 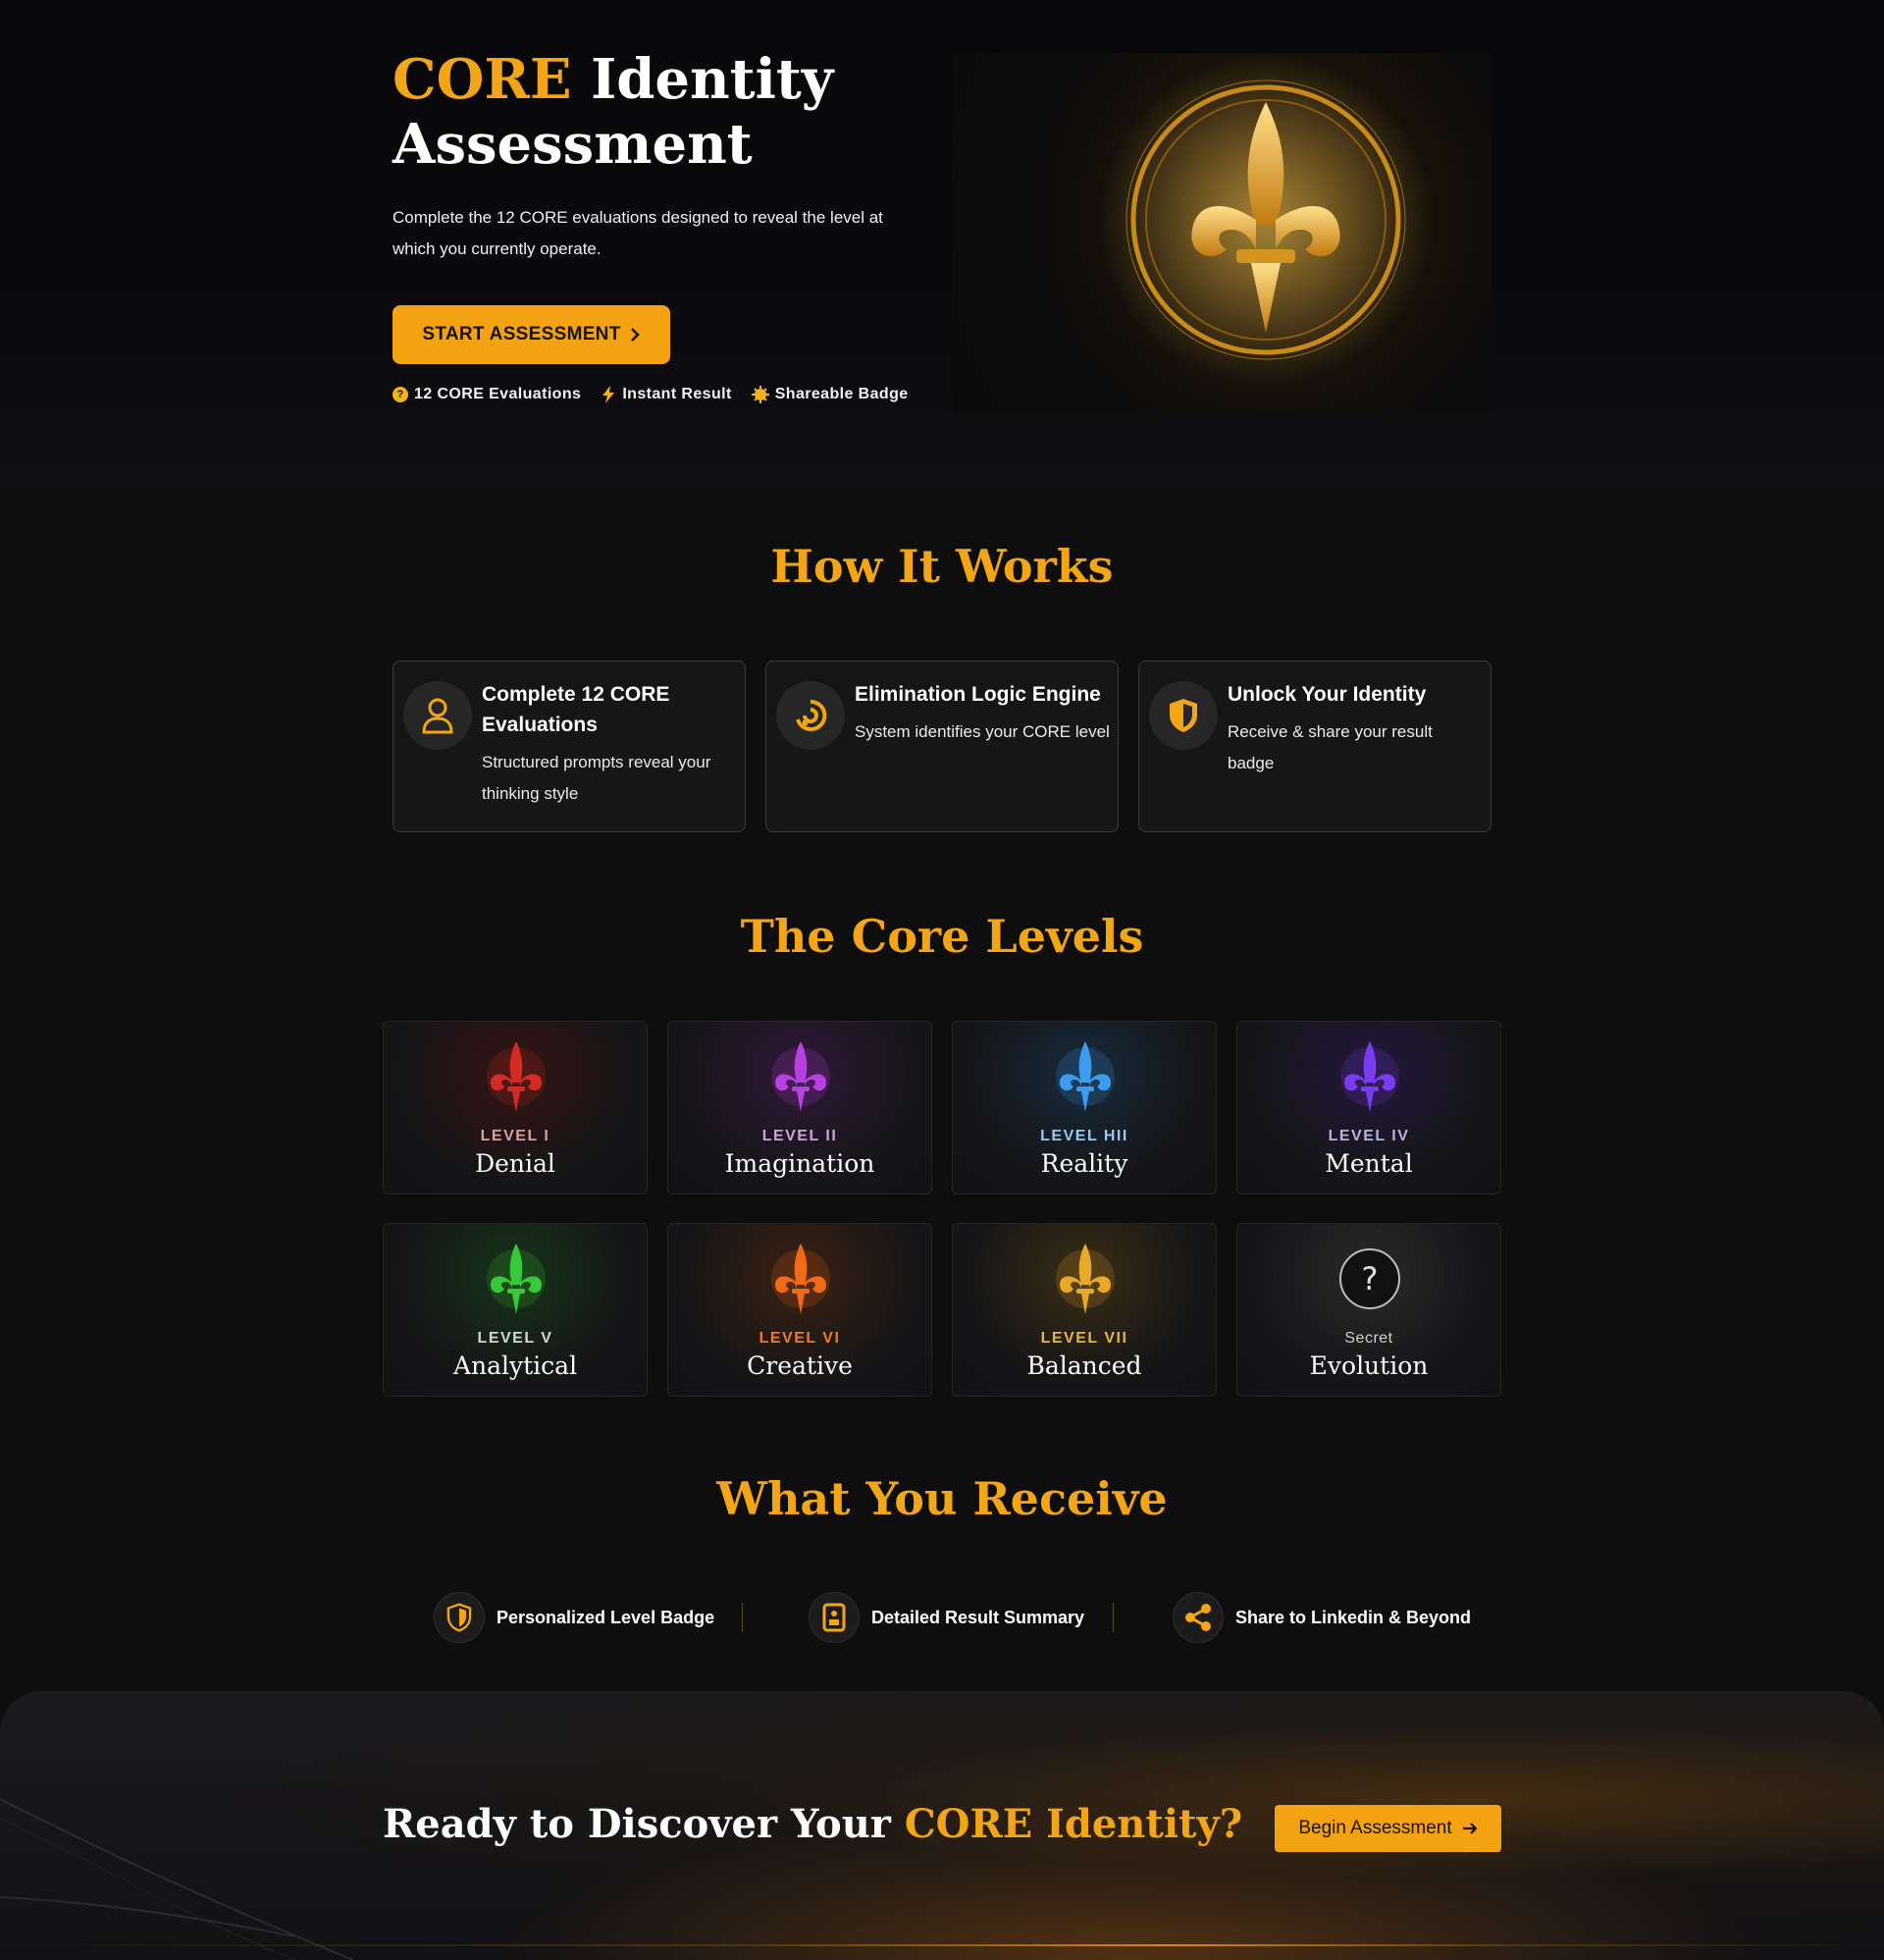 What do you see at coordinates (799, 1163) in the screenshot?
I see `level-name: Imagination` at bounding box center [799, 1163].